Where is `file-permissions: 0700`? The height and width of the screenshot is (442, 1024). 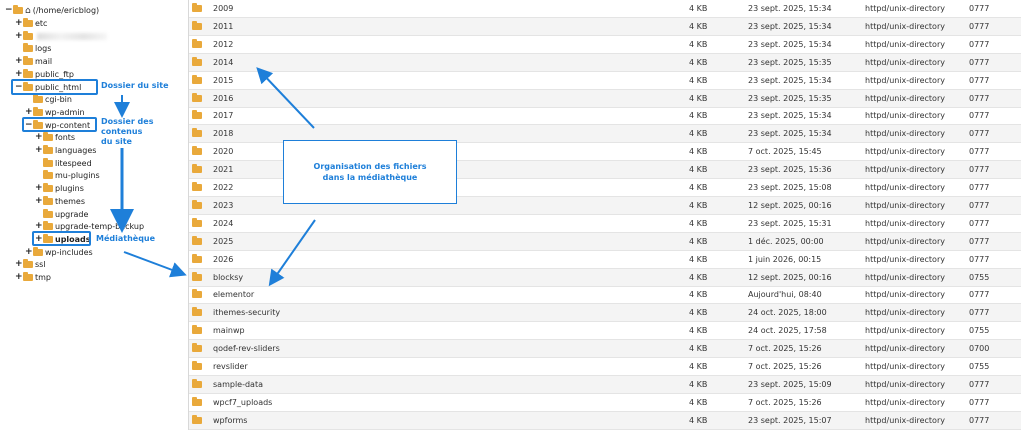 file-permissions: 0700 is located at coordinates (979, 349).